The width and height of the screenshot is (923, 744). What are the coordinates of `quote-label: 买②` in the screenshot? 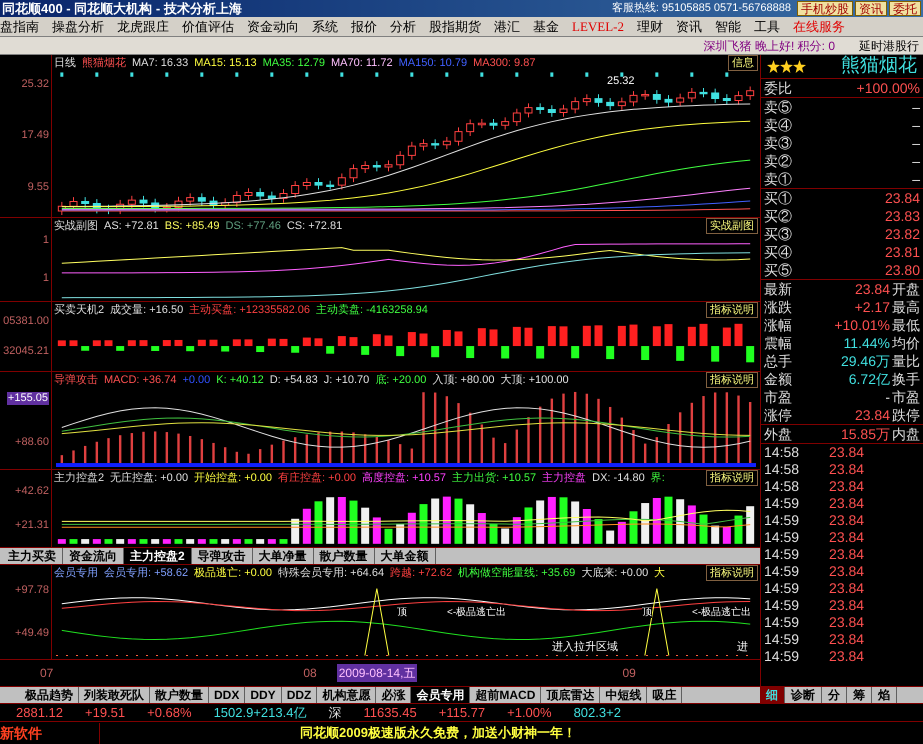 It's located at (778, 216).